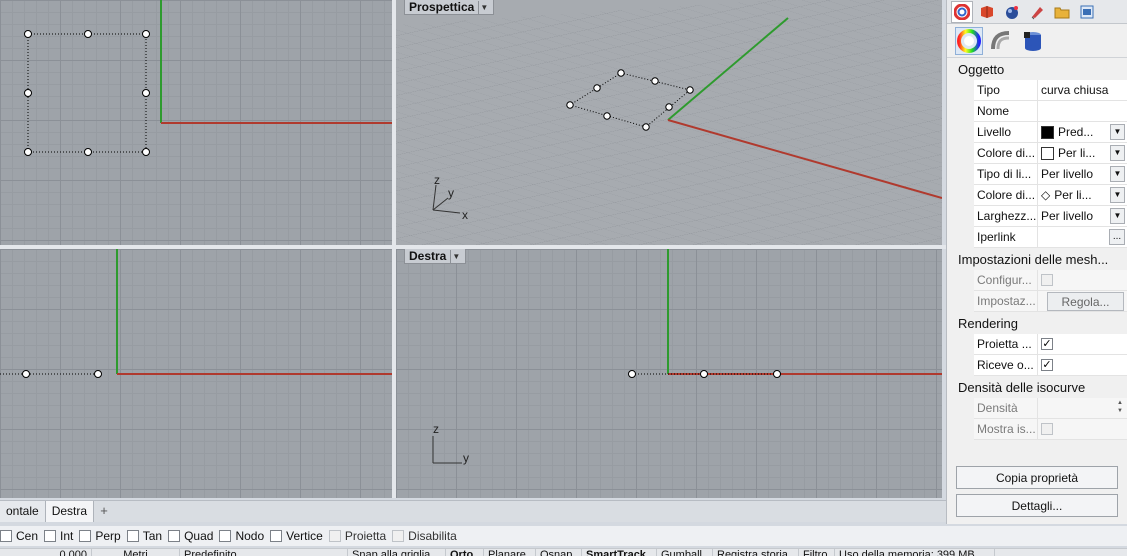 This screenshot has height=556, width=1127. What do you see at coordinates (1037, 477) in the screenshot?
I see `copy-properties-button: Copia proprietà` at bounding box center [1037, 477].